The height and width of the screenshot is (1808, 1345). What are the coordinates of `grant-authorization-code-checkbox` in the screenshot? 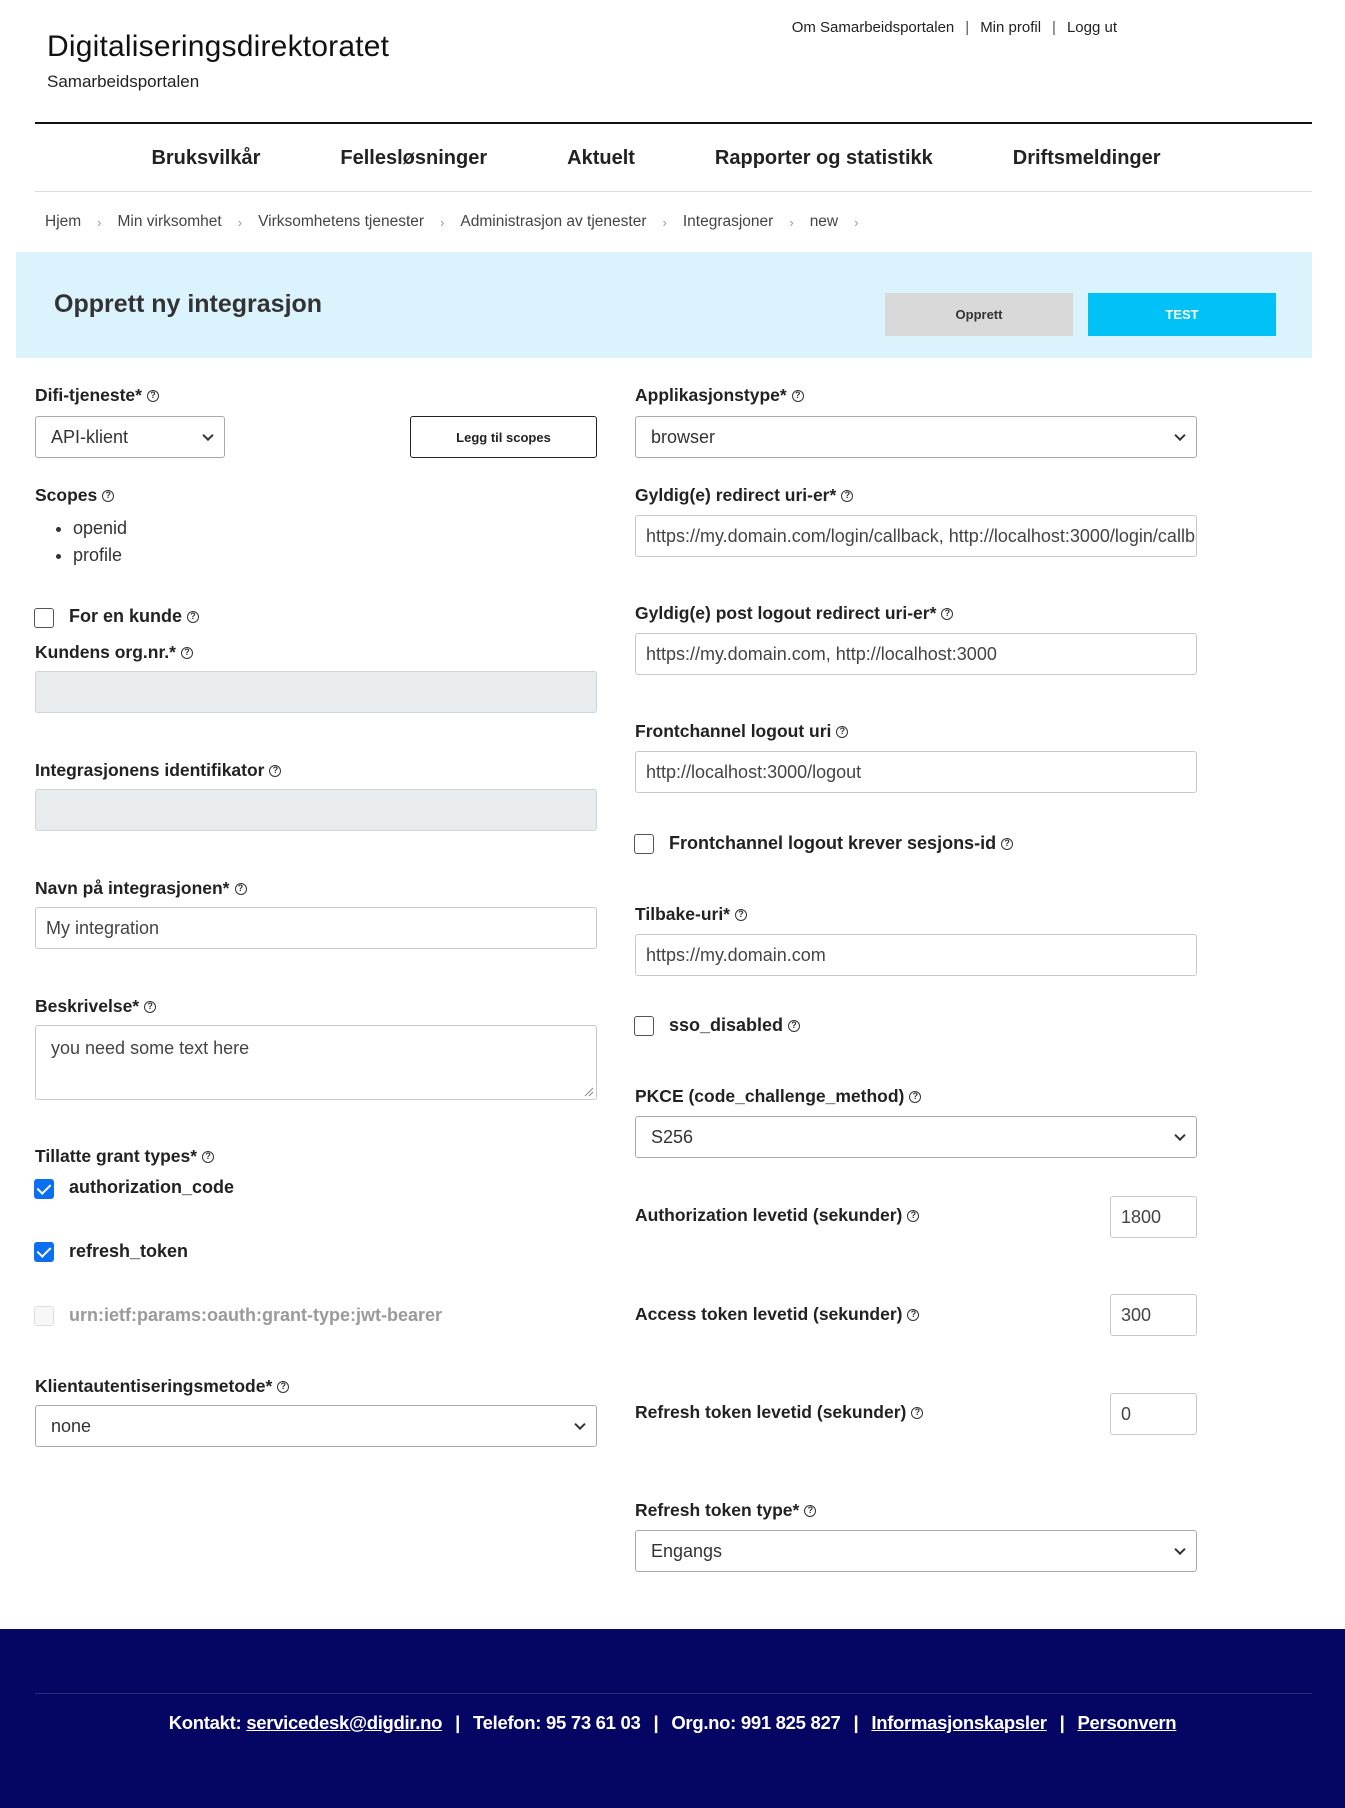 It's located at (44, 1189).